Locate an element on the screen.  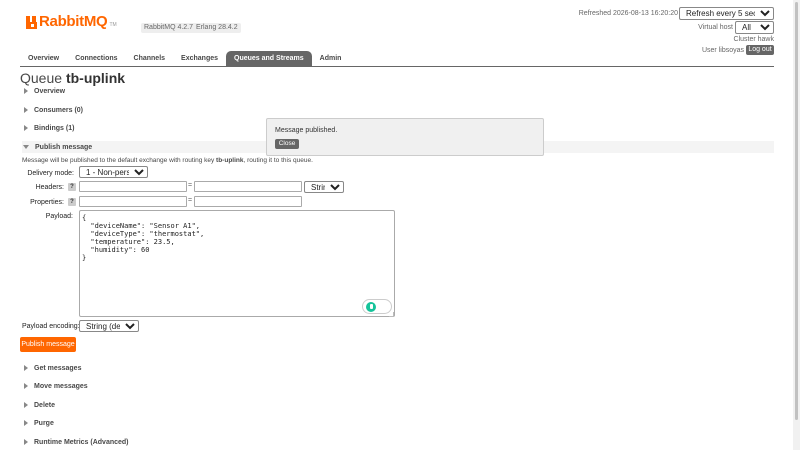
tab-queues-and-streams: Queues and Streams is located at coordinates (269, 59).